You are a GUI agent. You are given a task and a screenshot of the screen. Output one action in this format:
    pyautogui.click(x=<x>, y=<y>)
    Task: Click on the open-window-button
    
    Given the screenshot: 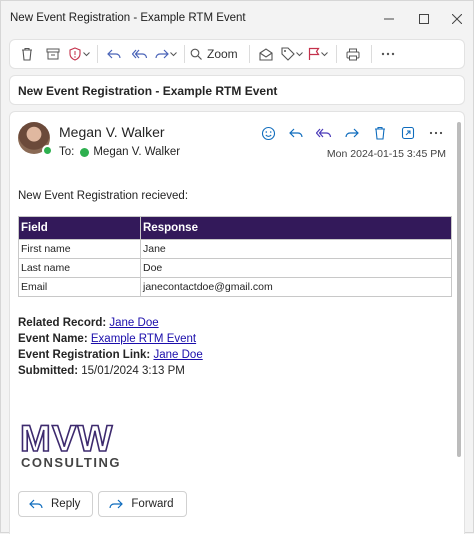 What is the action you would take?
    pyautogui.click(x=408, y=133)
    